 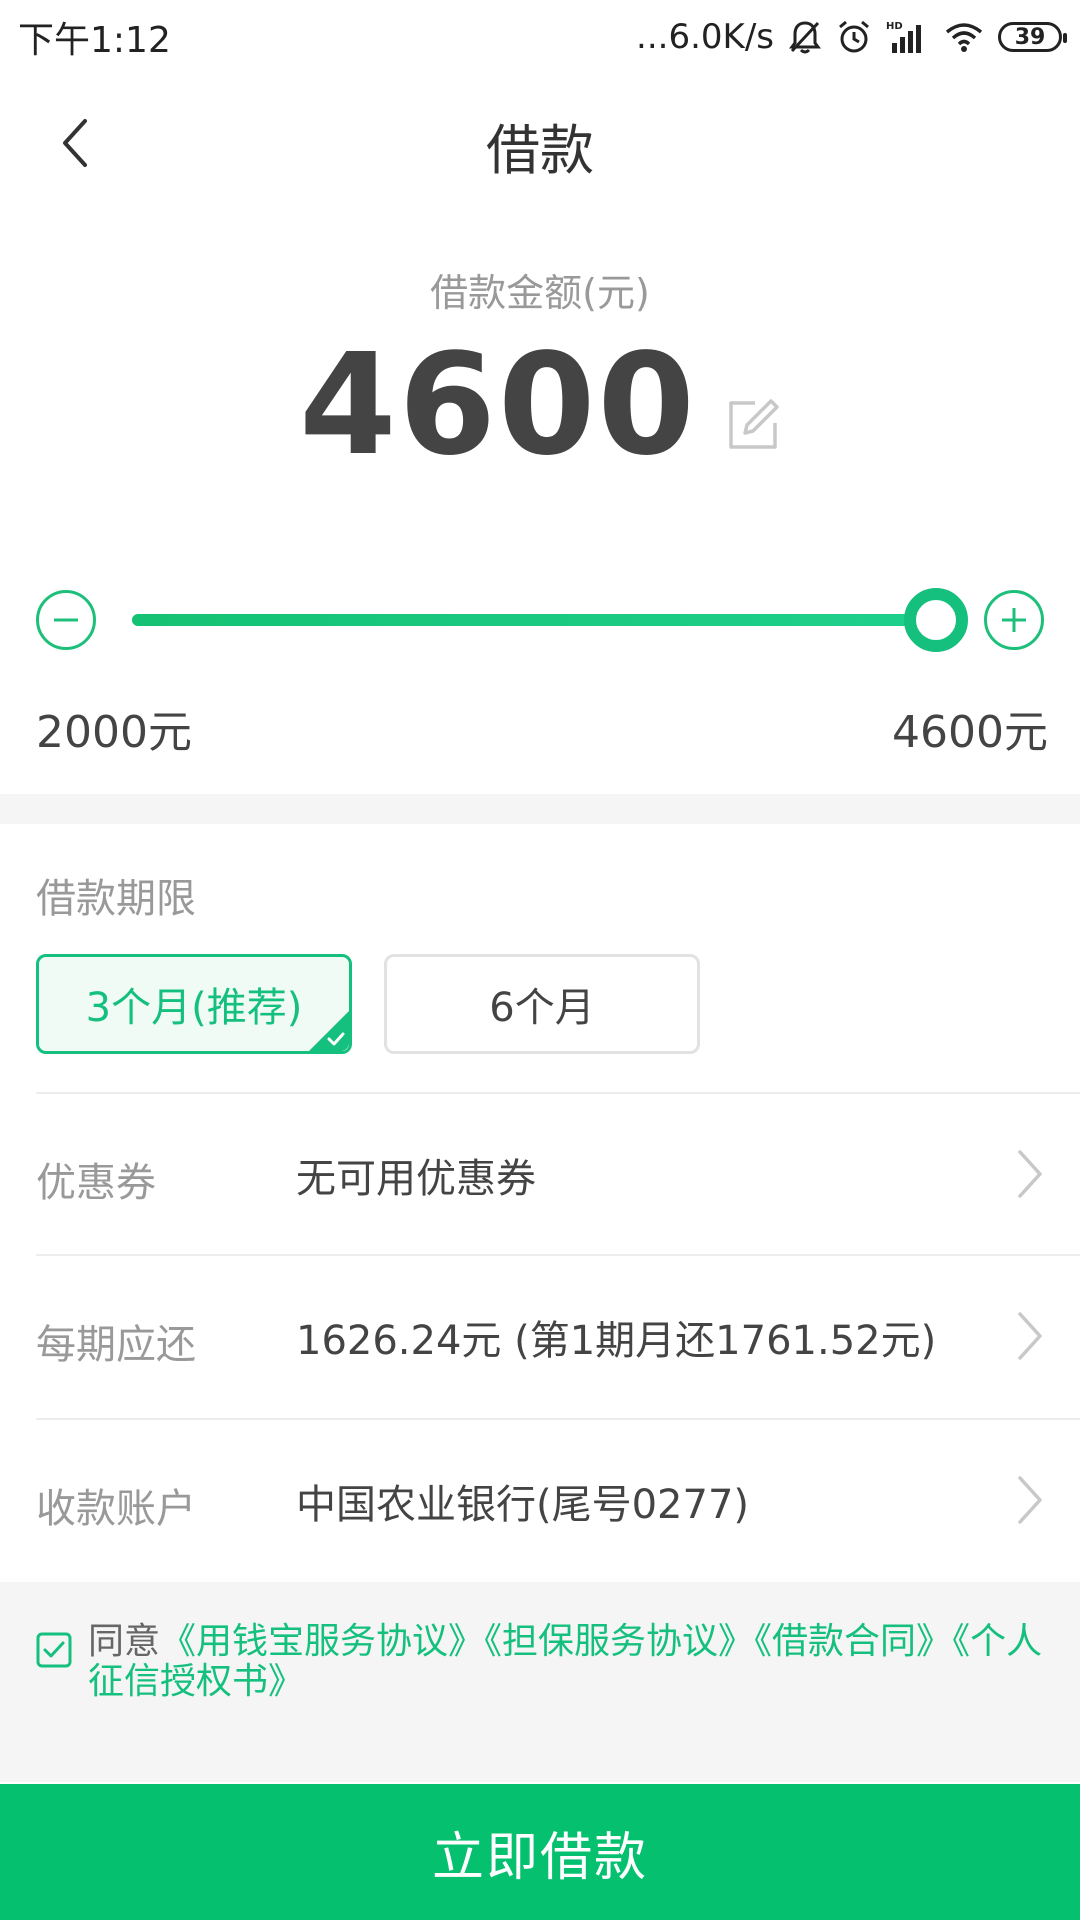 I want to click on signal-icon: HD, so click(x=908, y=37).